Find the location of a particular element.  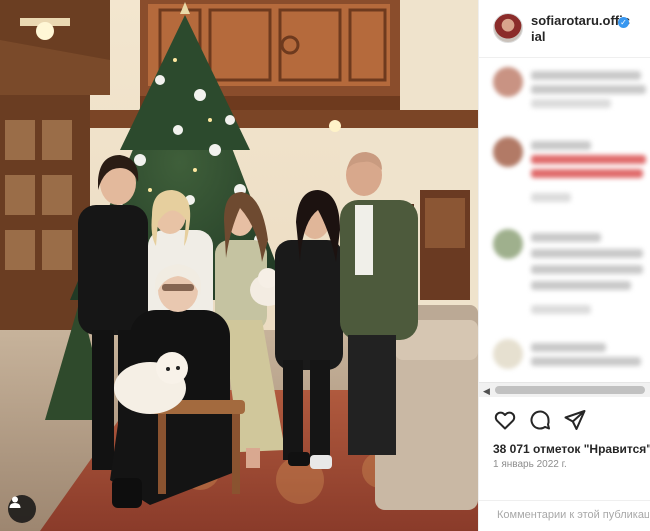

likes-number: 38 071 is located at coordinates (511, 449).